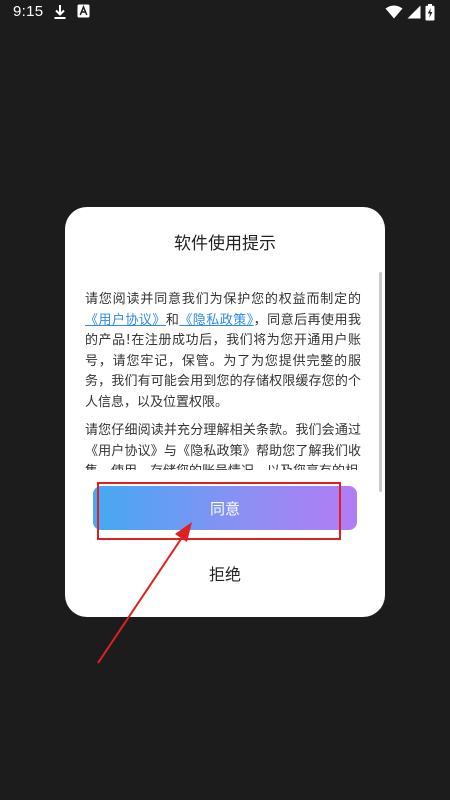 The height and width of the screenshot is (800, 450). What do you see at coordinates (430, 12) in the screenshot?
I see `battery-charging-icon` at bounding box center [430, 12].